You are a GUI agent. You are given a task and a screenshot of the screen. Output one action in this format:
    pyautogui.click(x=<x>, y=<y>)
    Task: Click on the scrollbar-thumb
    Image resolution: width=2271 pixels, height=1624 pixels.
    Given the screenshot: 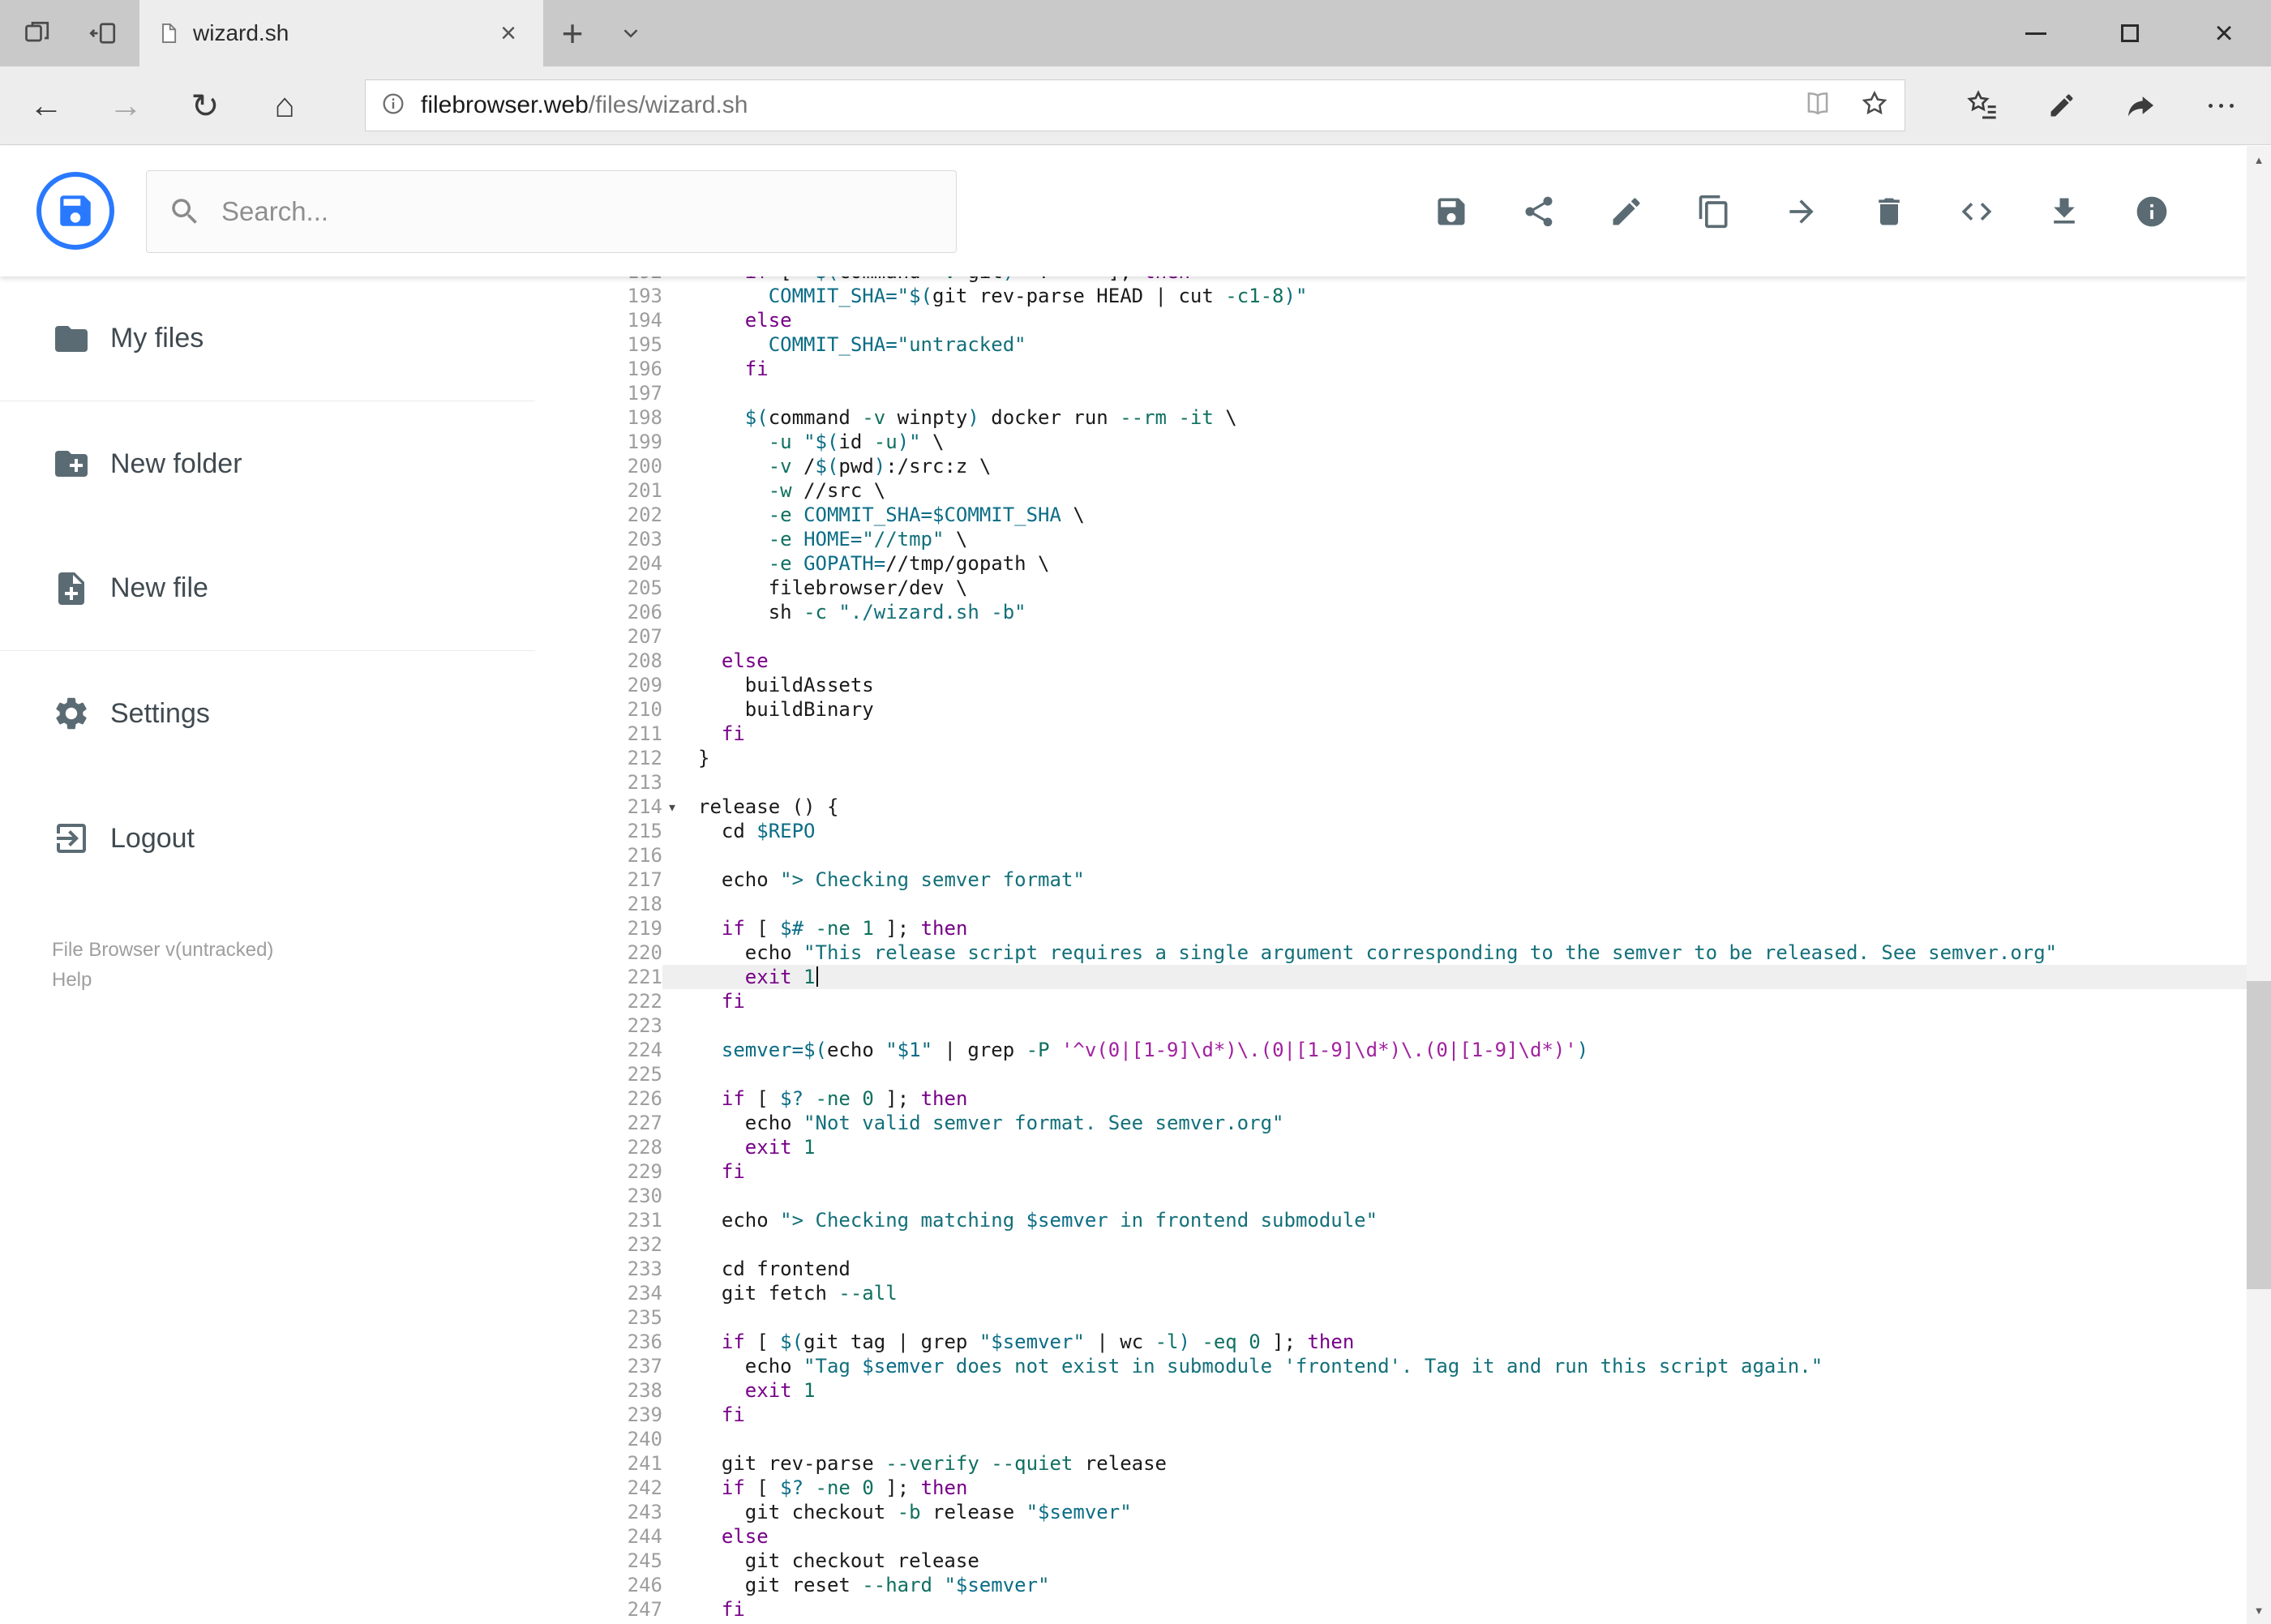 What is the action you would take?
    pyautogui.click(x=2259, y=1135)
    